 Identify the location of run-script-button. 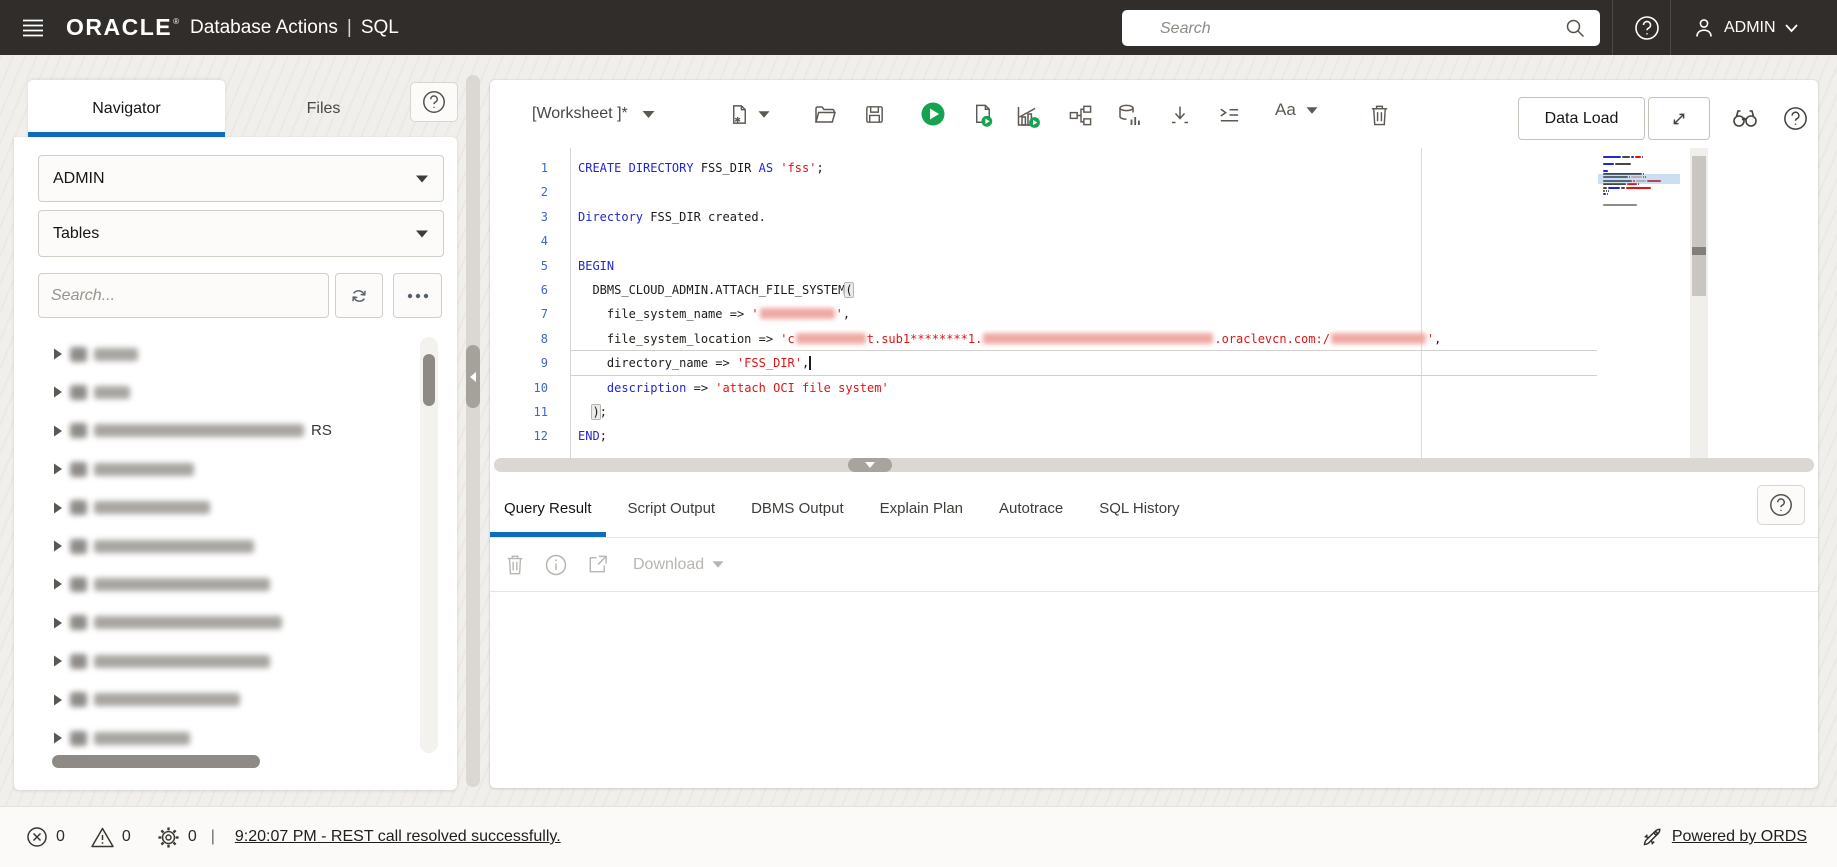
(982, 115).